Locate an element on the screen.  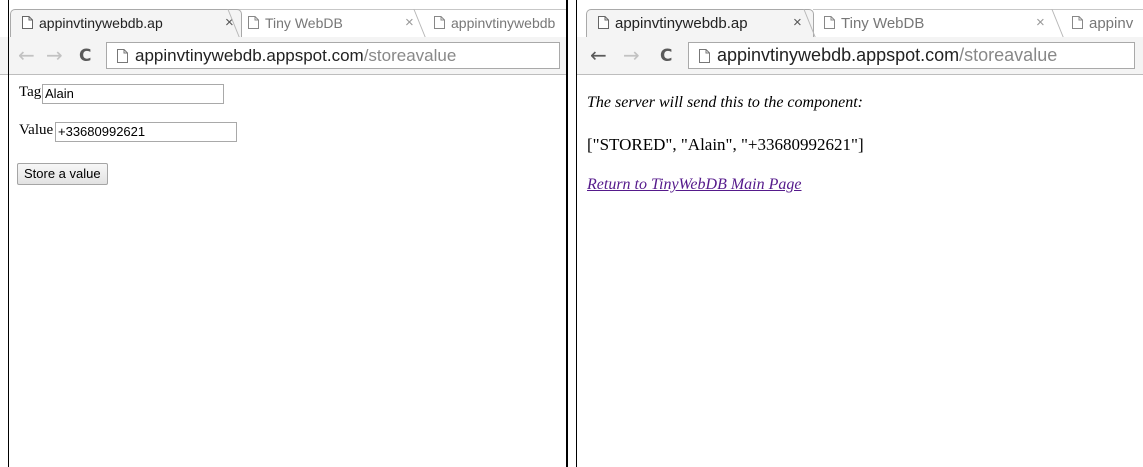
tab-appinvtinywebdb: appinvtinywebdb is located at coordinates (495, 23).